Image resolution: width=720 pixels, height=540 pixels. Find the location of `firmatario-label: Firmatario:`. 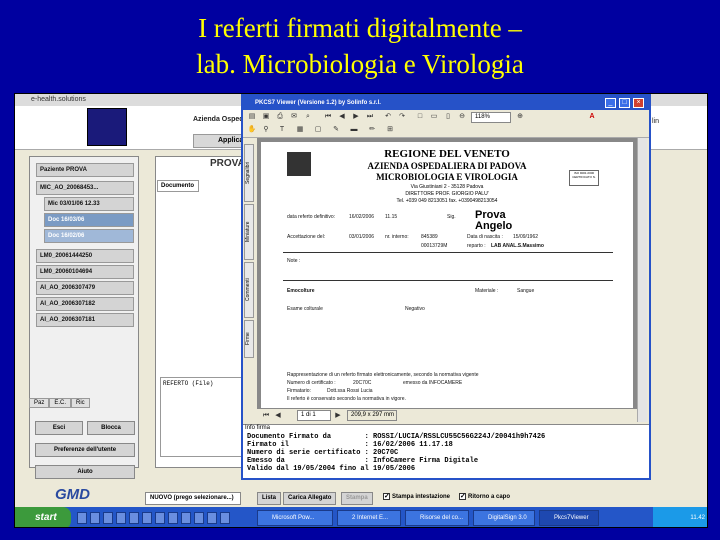

firmatario-label: Firmatario: is located at coordinates (299, 391).